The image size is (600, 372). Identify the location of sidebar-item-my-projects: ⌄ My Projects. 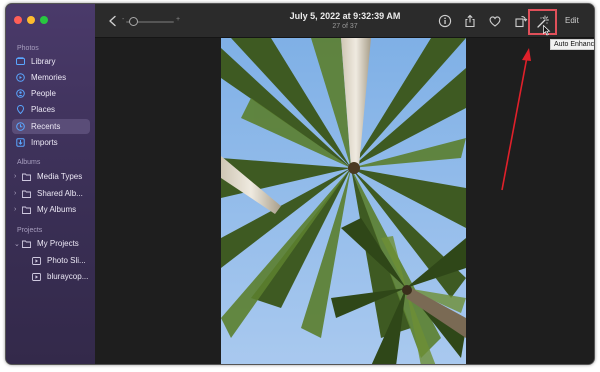
(51, 243).